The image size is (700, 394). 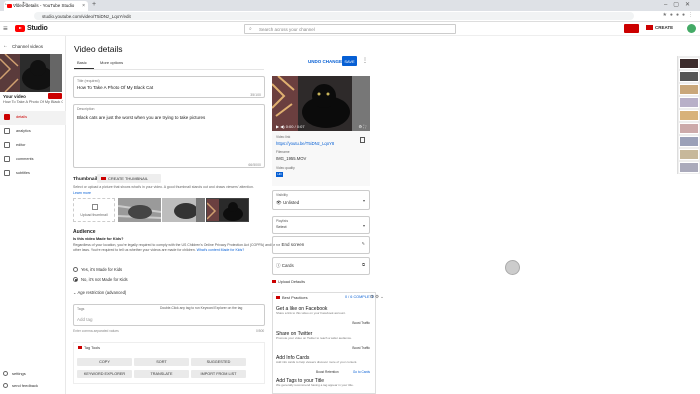 I want to click on end-screen-button: ▭ End screen ✎, so click(x=321, y=245).